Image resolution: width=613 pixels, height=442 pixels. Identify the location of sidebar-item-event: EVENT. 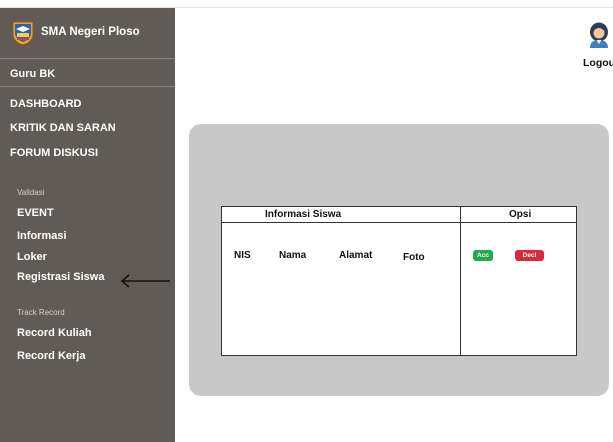
(35, 213).